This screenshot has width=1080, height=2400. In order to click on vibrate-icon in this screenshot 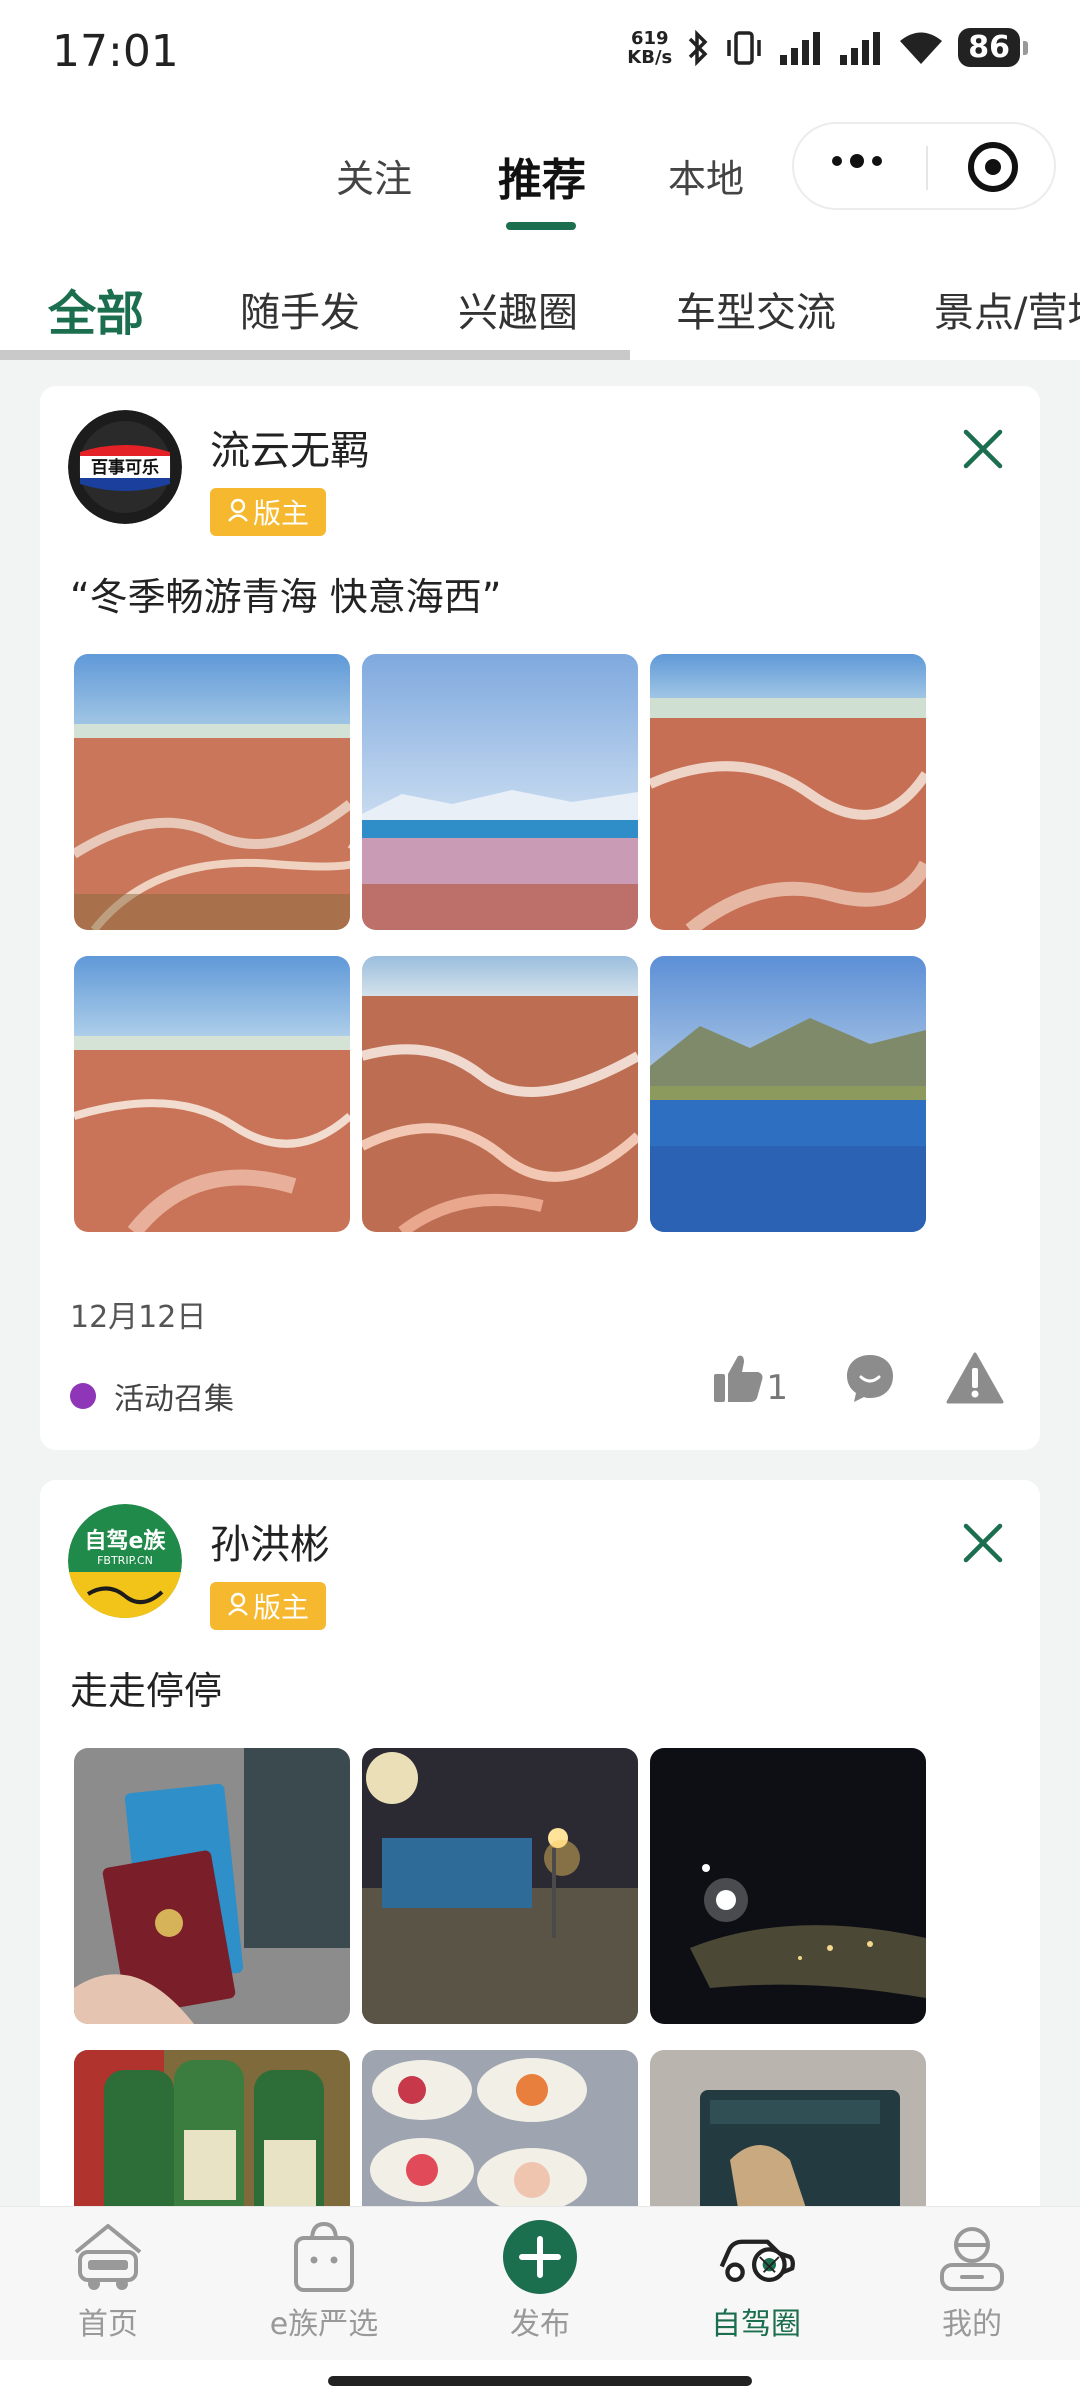, I will do `click(744, 48)`.